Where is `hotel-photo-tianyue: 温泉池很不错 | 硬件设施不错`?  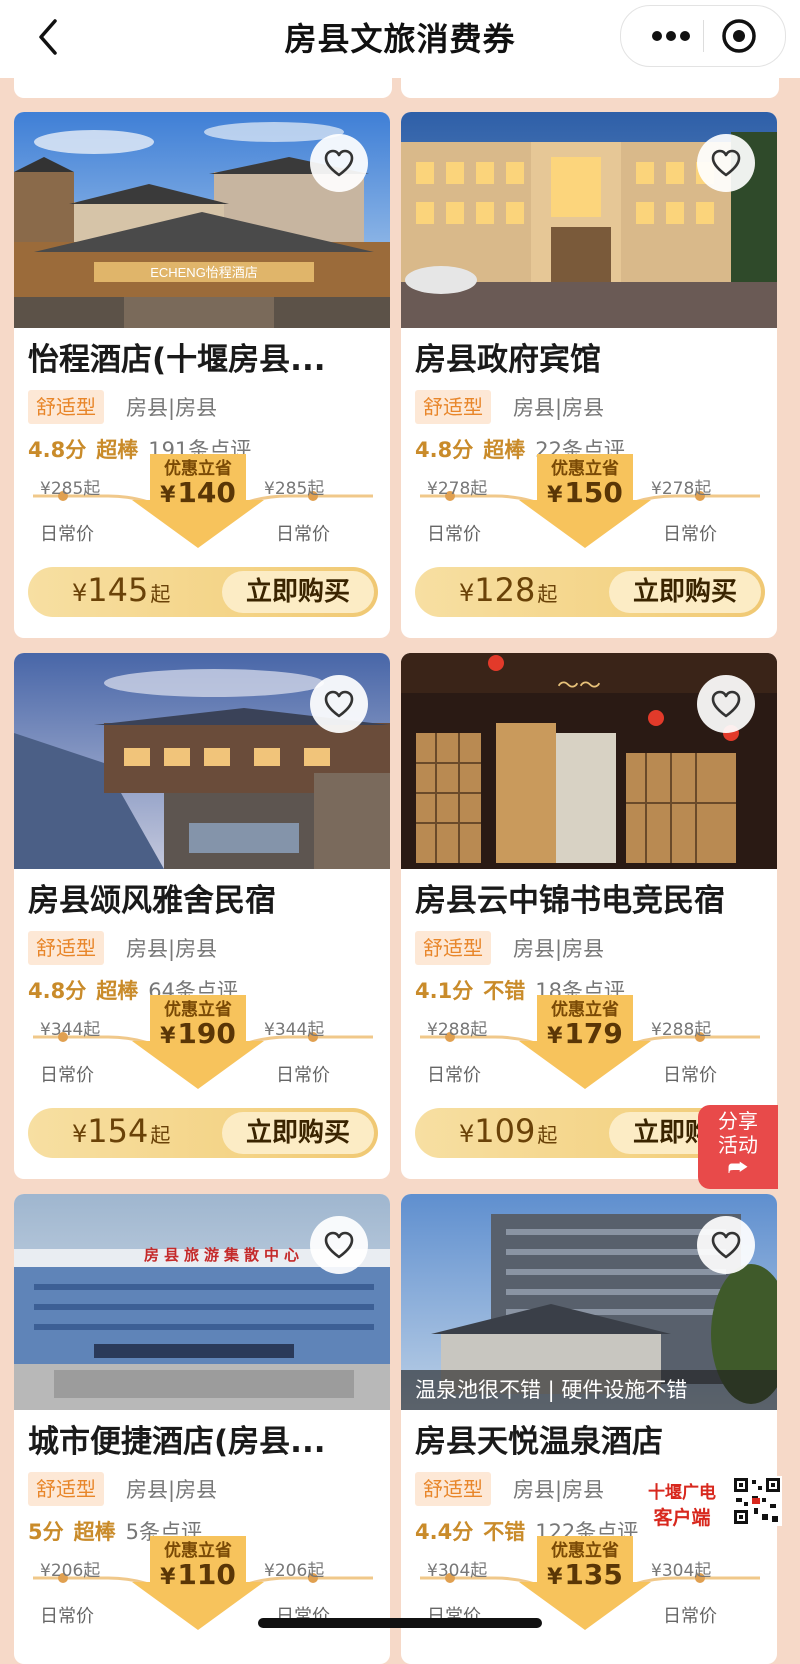
hotel-photo-tianyue: 温泉池很不错 | 硬件设施不错 is located at coordinates (589, 1302).